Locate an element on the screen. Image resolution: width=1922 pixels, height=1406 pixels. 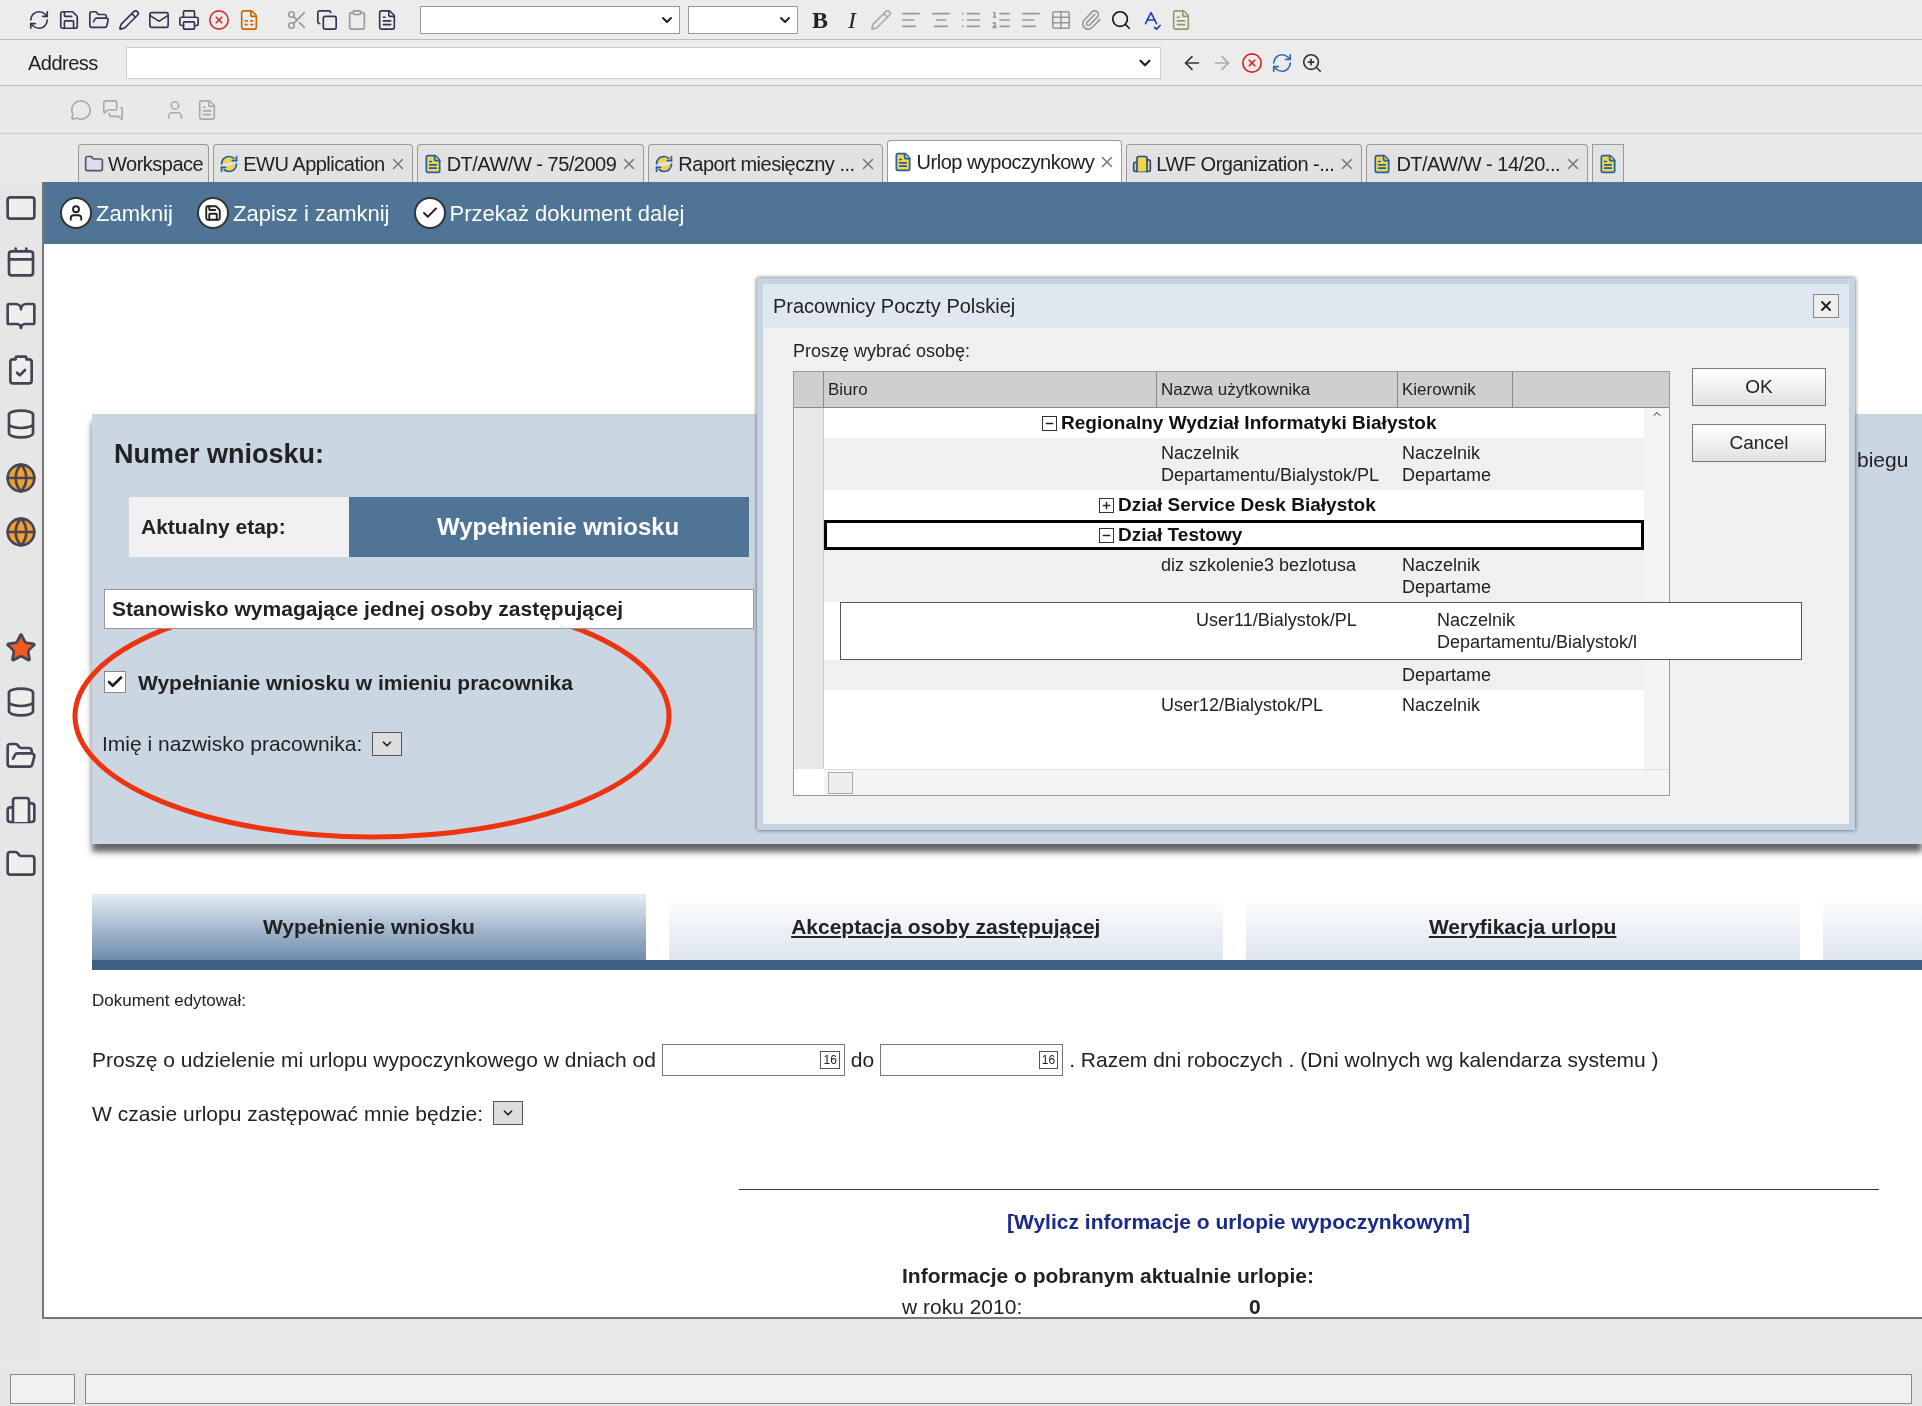
stage-label: Aktualny etap: is located at coordinates (239, 526).